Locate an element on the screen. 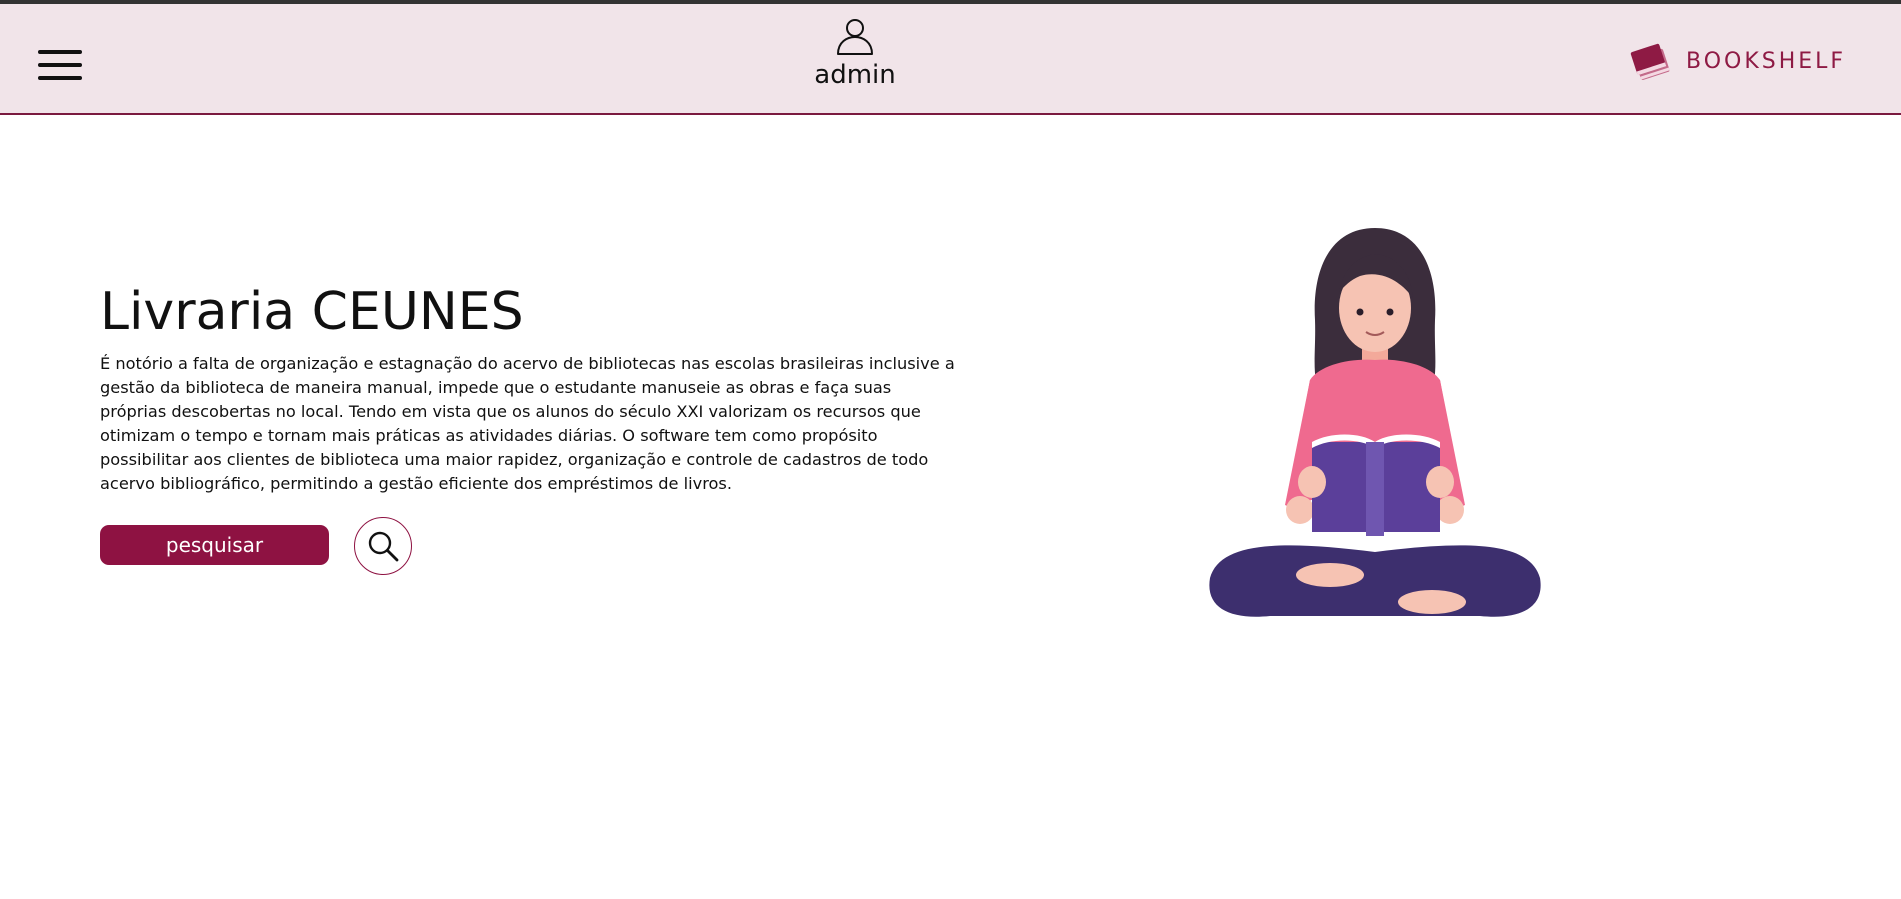 The width and height of the screenshot is (1901, 899). search-button: pesquisar is located at coordinates (214, 545).